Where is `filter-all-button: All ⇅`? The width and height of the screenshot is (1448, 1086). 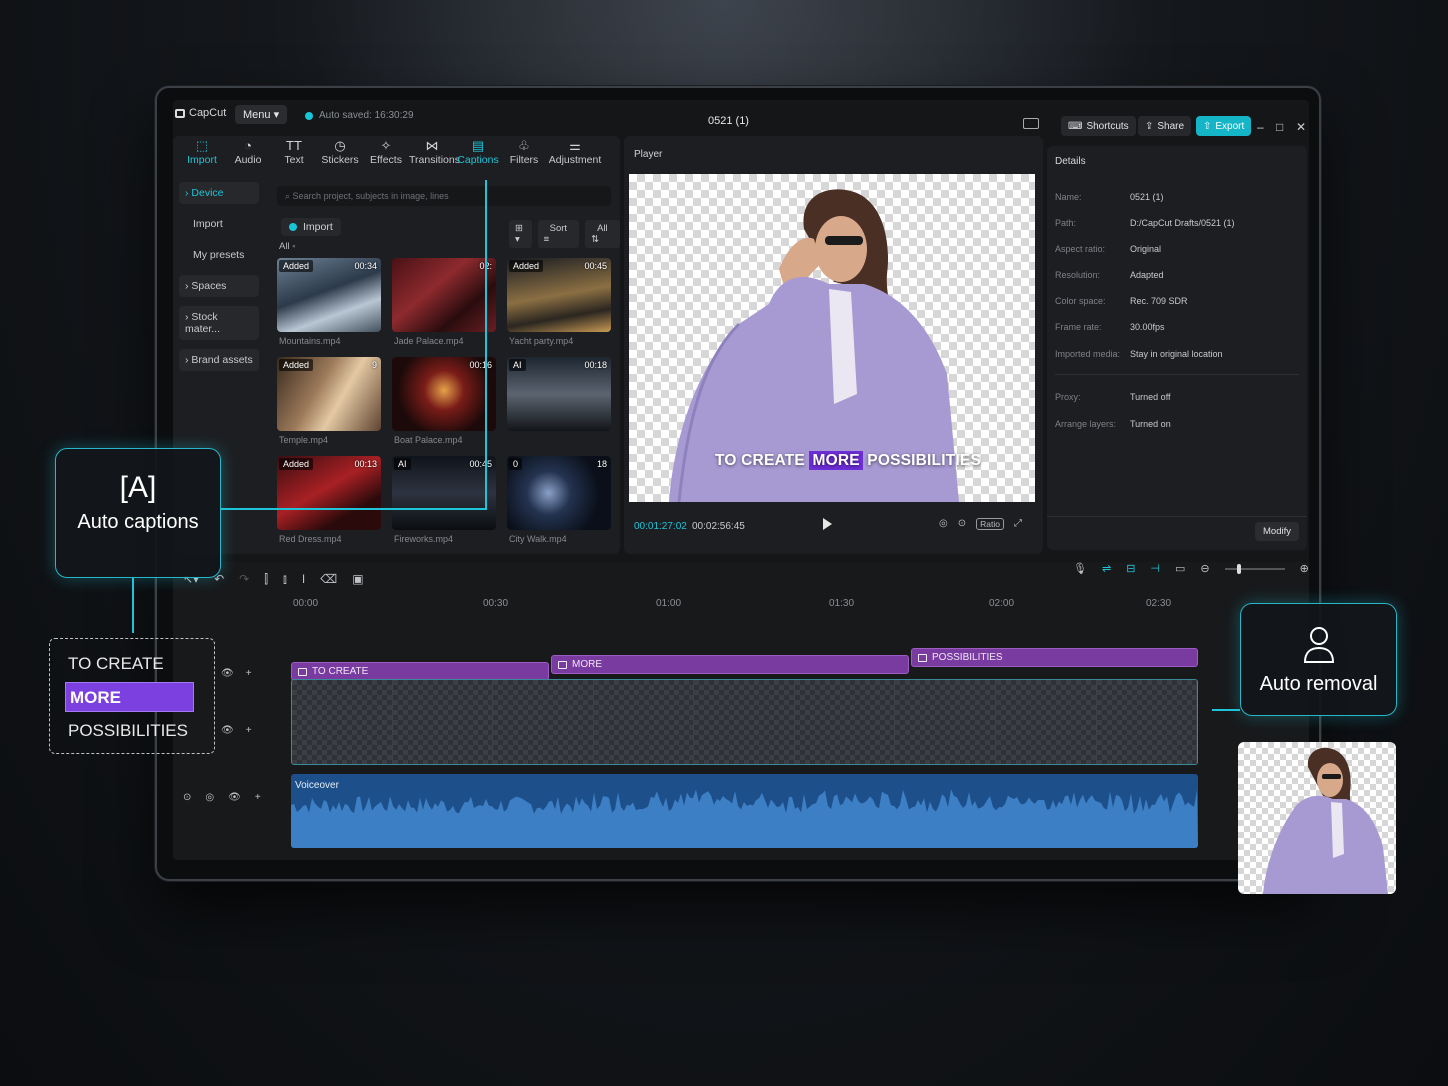 filter-all-button: All ⇅ is located at coordinates (602, 234).